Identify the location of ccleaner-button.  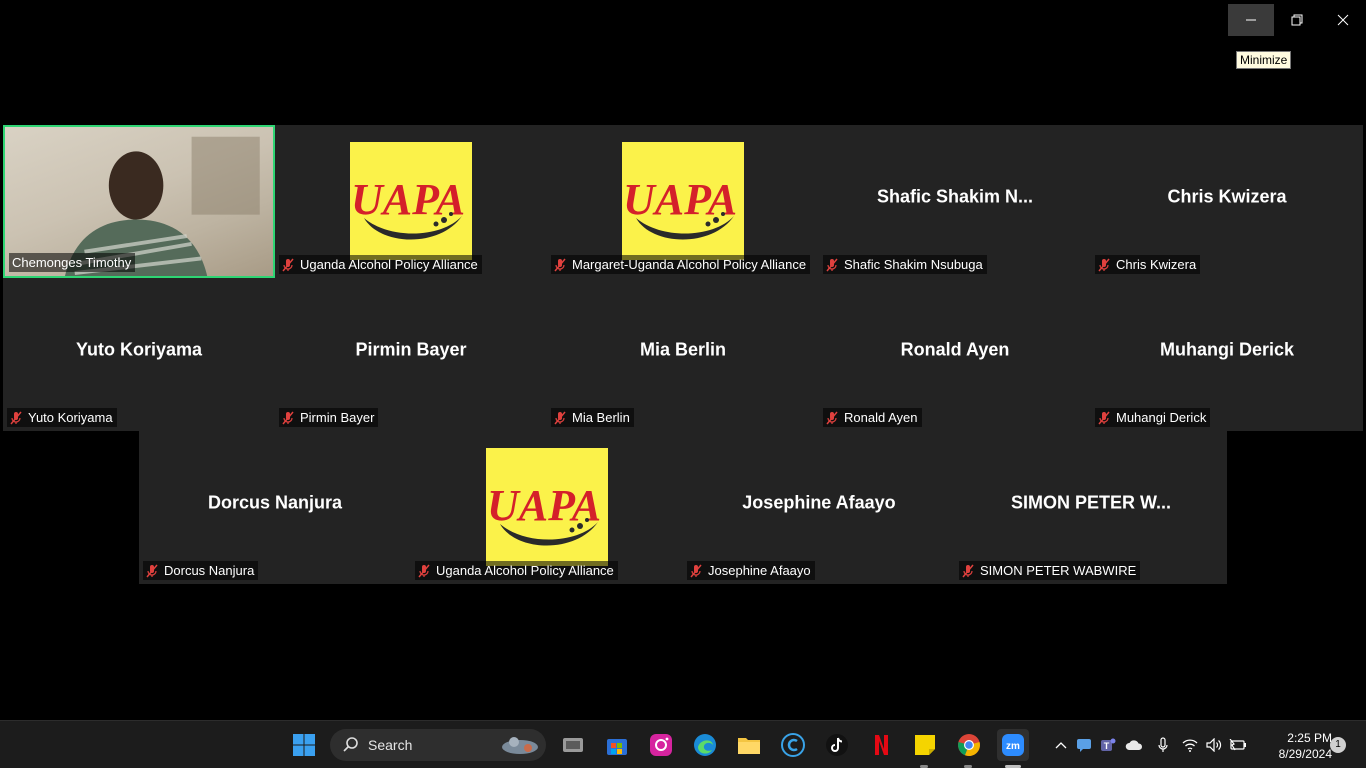
(793, 745).